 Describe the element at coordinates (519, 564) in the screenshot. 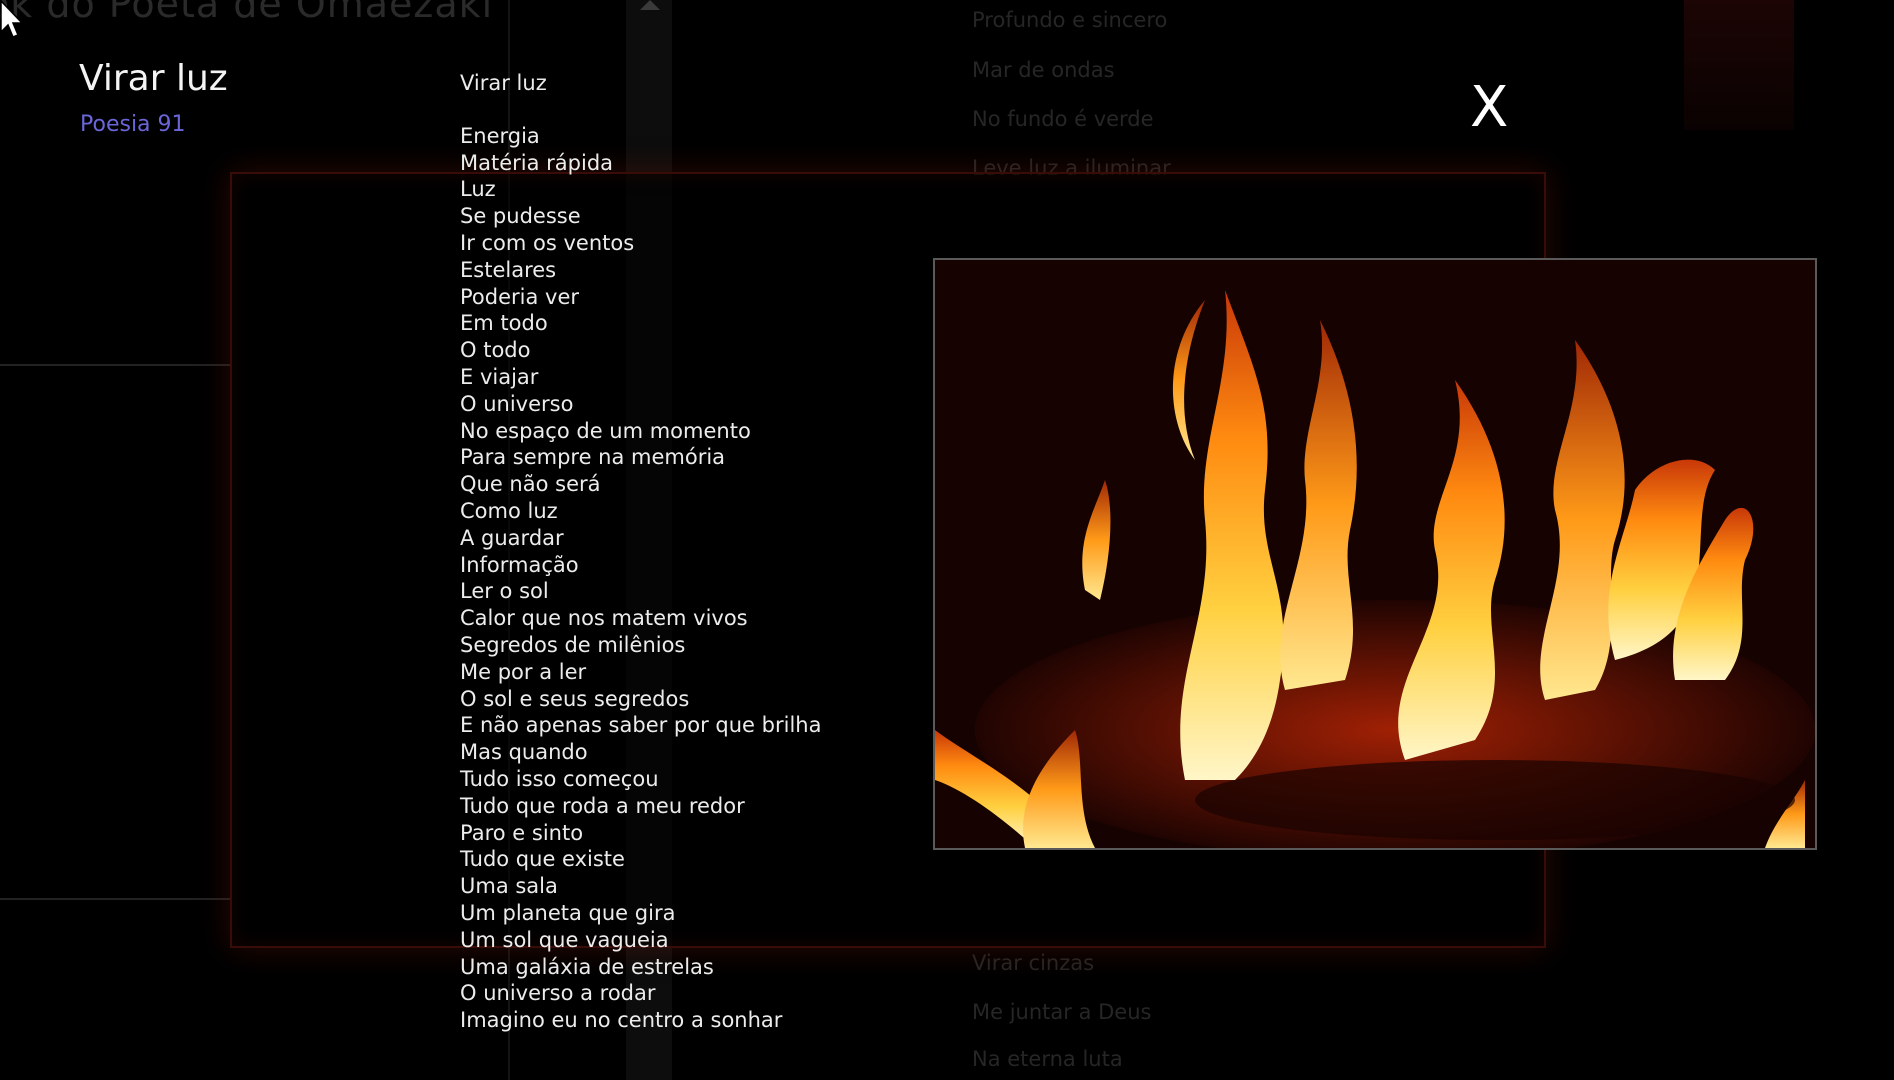

I see `poem-line: Informação` at that location.